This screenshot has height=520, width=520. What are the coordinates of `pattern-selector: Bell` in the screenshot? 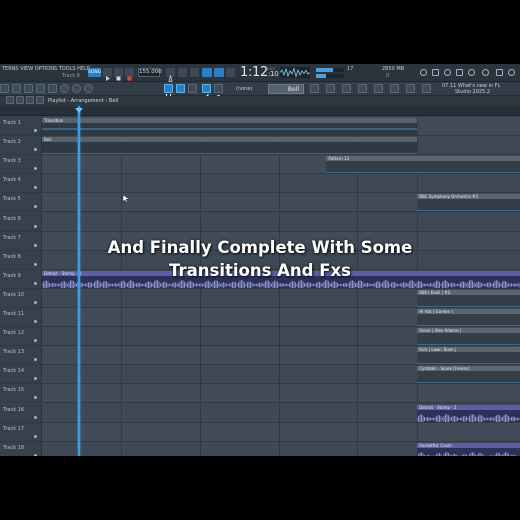 It's located at (286, 89).